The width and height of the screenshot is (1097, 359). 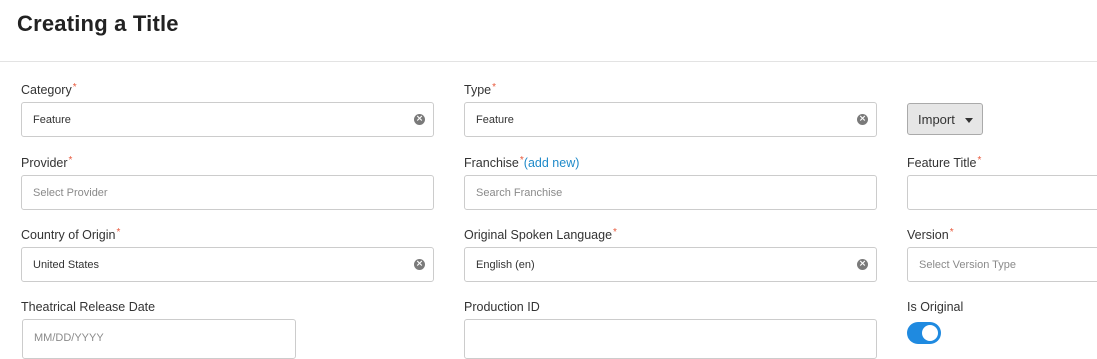 What do you see at coordinates (159, 339) in the screenshot?
I see `release-date-input: MM/DD/YYYY` at bounding box center [159, 339].